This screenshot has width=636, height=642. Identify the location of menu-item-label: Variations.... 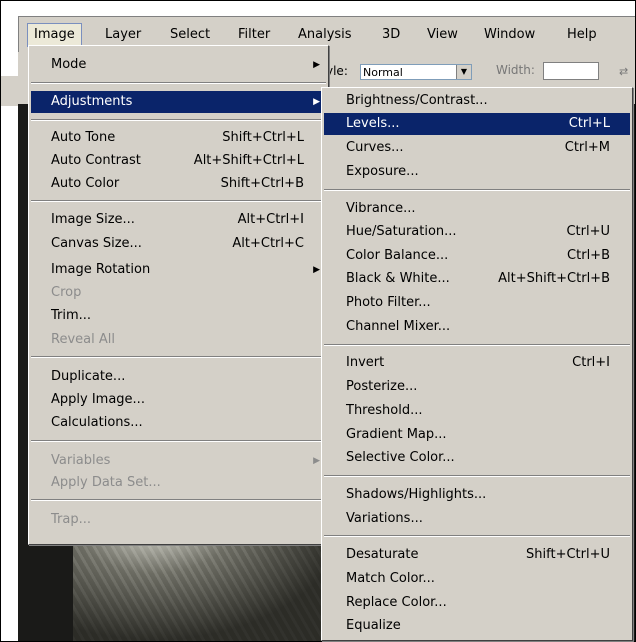
(384, 518).